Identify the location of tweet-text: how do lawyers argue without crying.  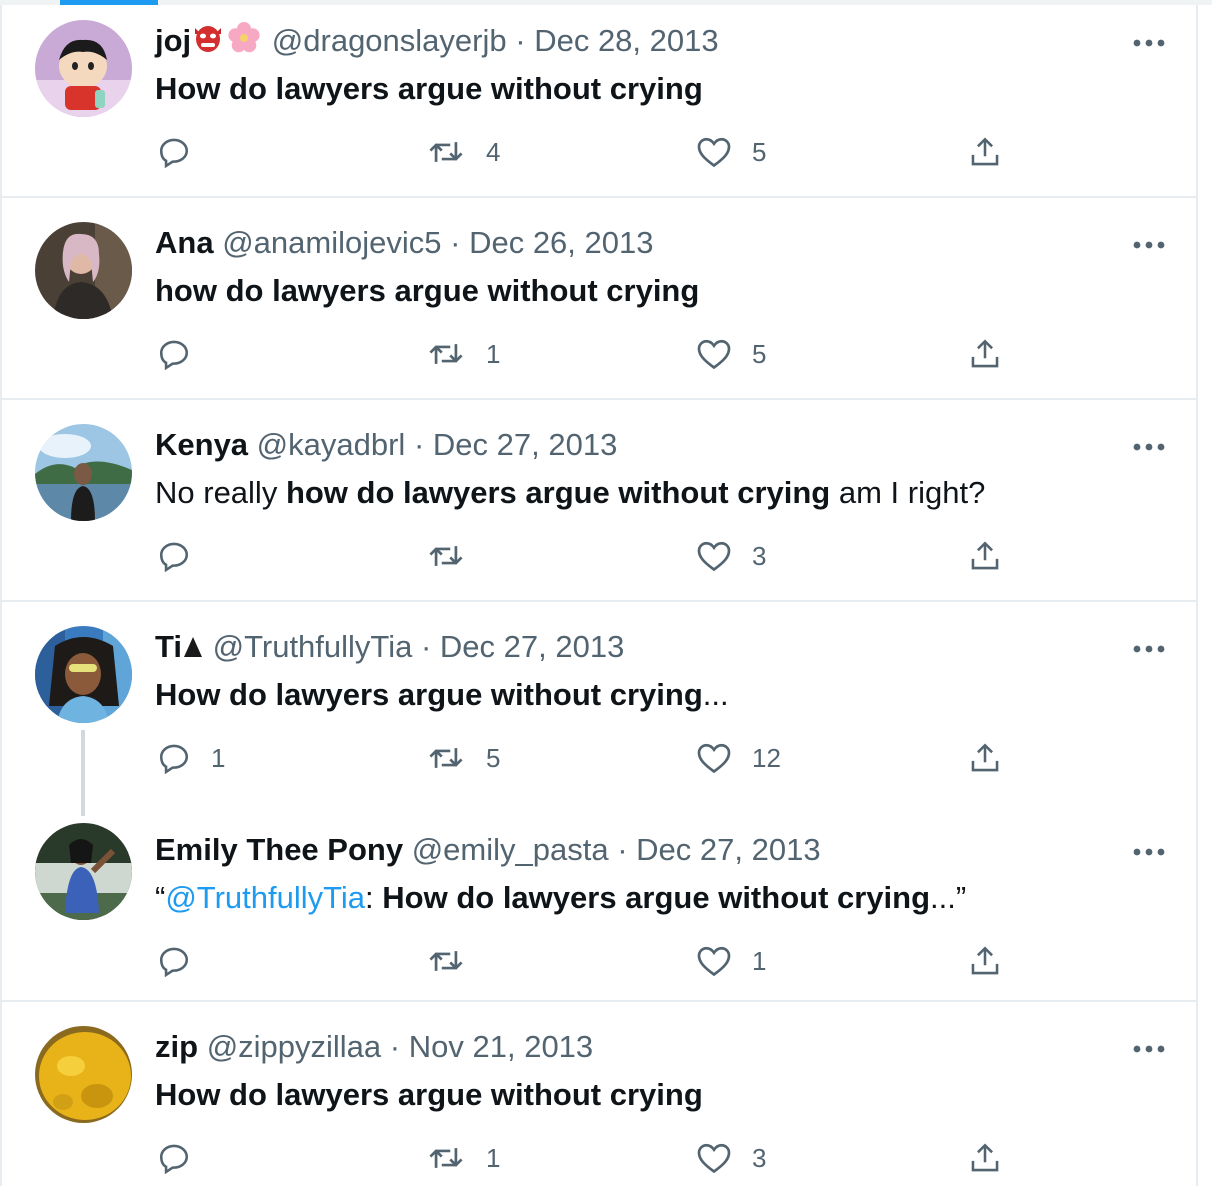
(427, 291).